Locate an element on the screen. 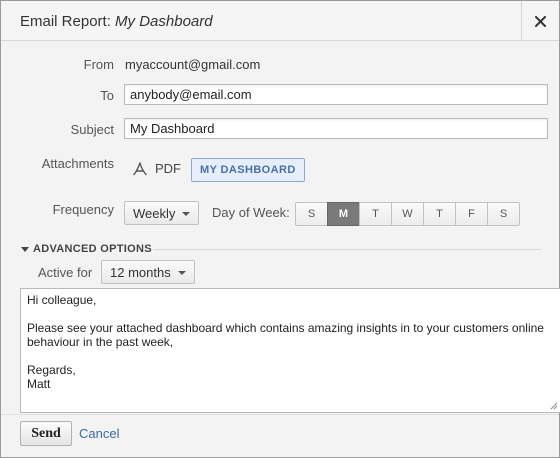  dialog-titlebar: Email Report: My Dashboard is located at coordinates (280, 21).